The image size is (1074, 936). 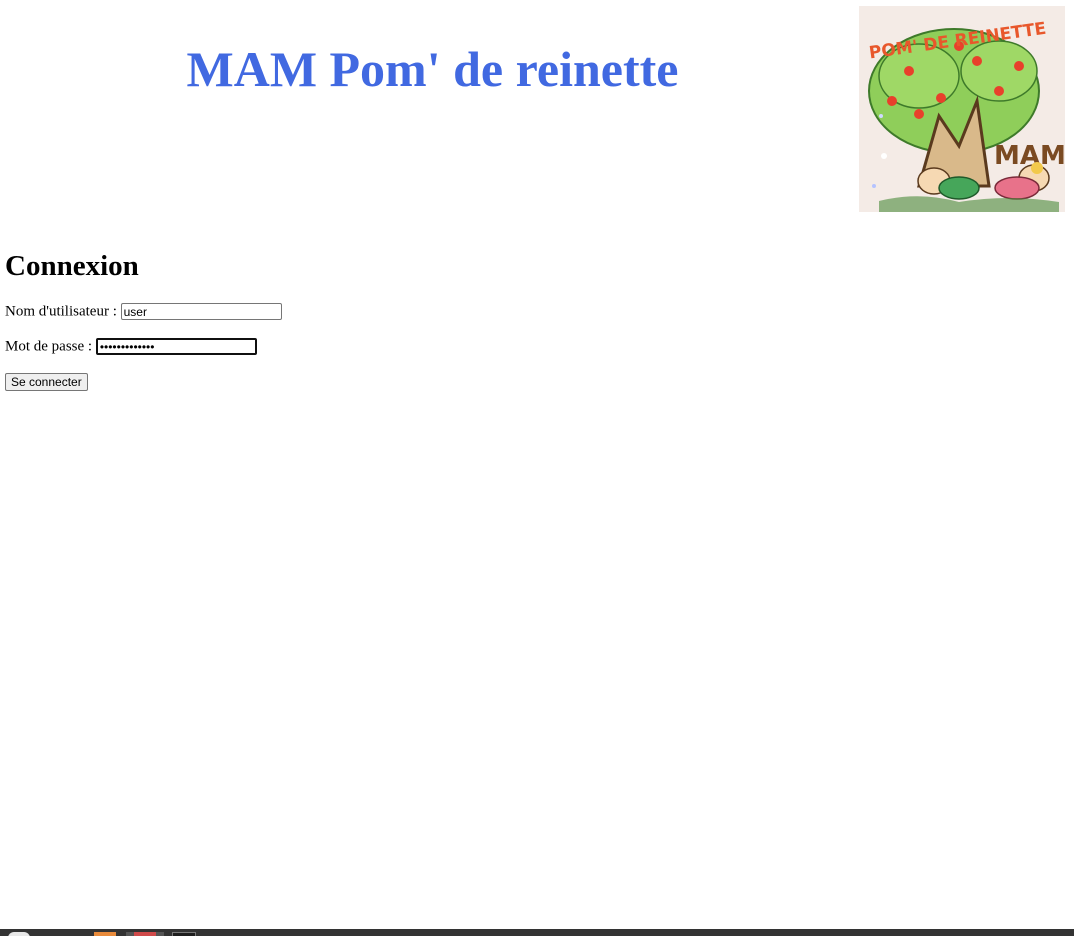 I want to click on login-button: Se connecter, so click(x=46, y=382).